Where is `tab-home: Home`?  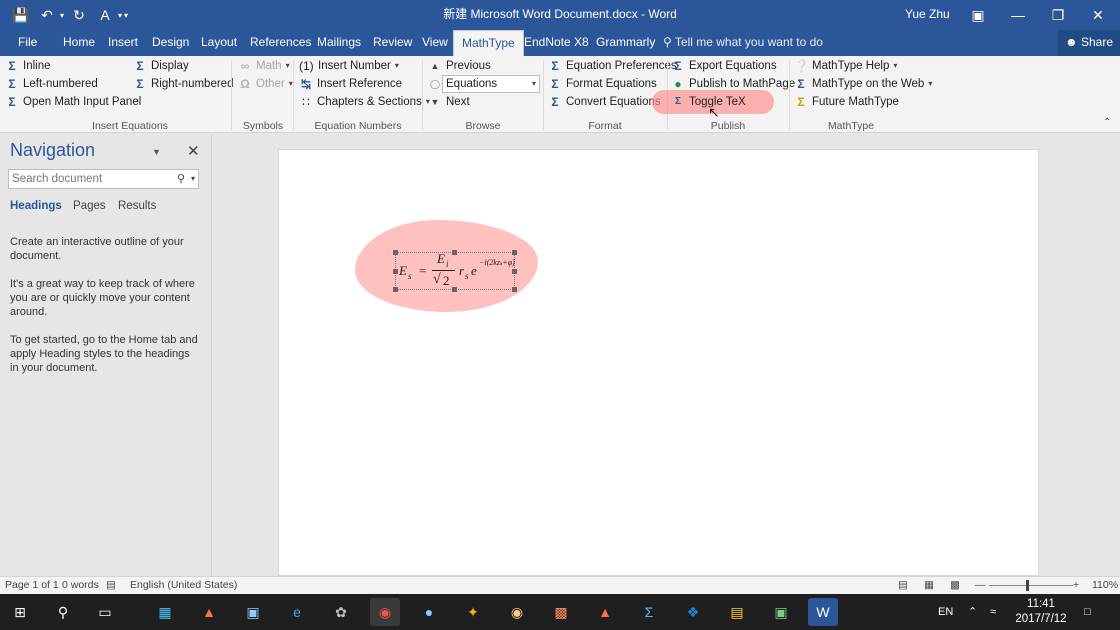 tab-home: Home is located at coordinates (79, 43).